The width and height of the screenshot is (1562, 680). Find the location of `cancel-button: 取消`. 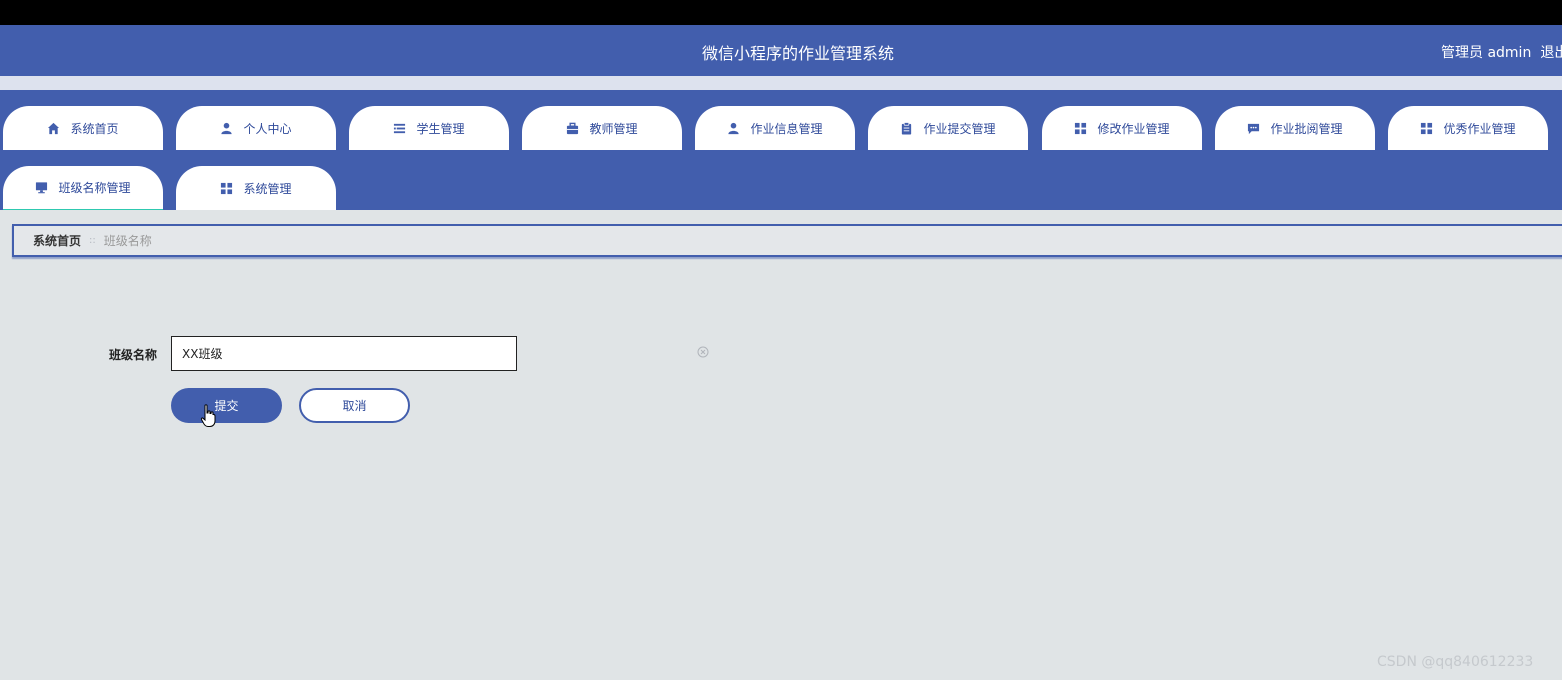

cancel-button: 取消 is located at coordinates (354, 405).